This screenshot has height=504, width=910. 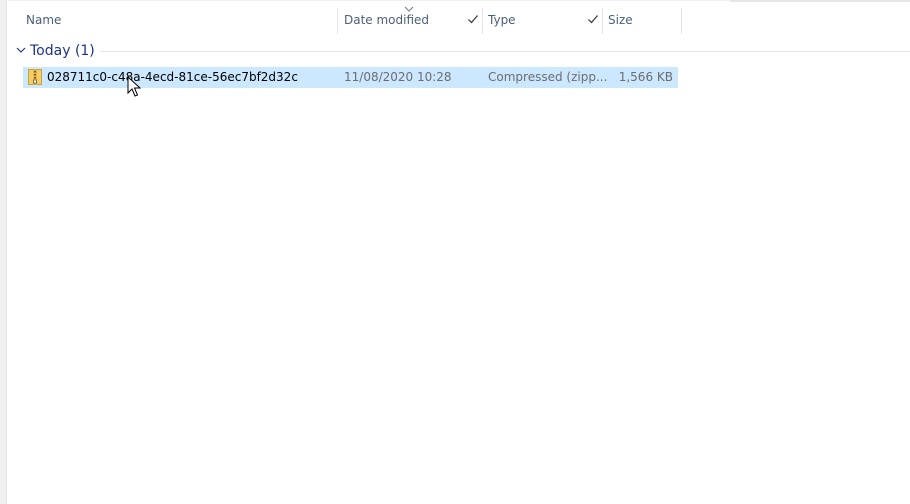 I want to click on column-header-name: Name, so click(x=181, y=19).